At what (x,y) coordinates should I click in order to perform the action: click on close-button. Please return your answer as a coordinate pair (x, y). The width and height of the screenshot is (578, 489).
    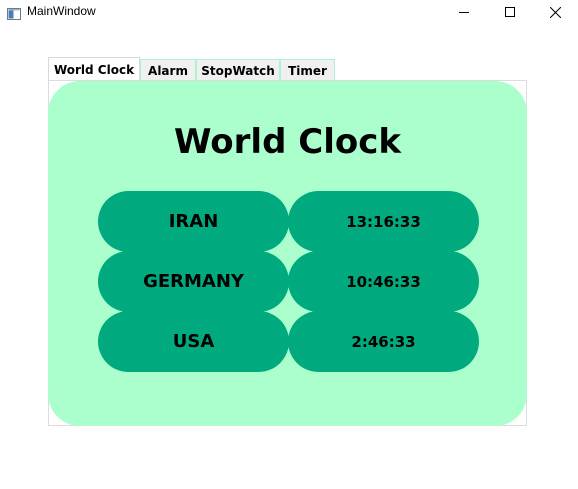
    Looking at the image, I should click on (555, 12).